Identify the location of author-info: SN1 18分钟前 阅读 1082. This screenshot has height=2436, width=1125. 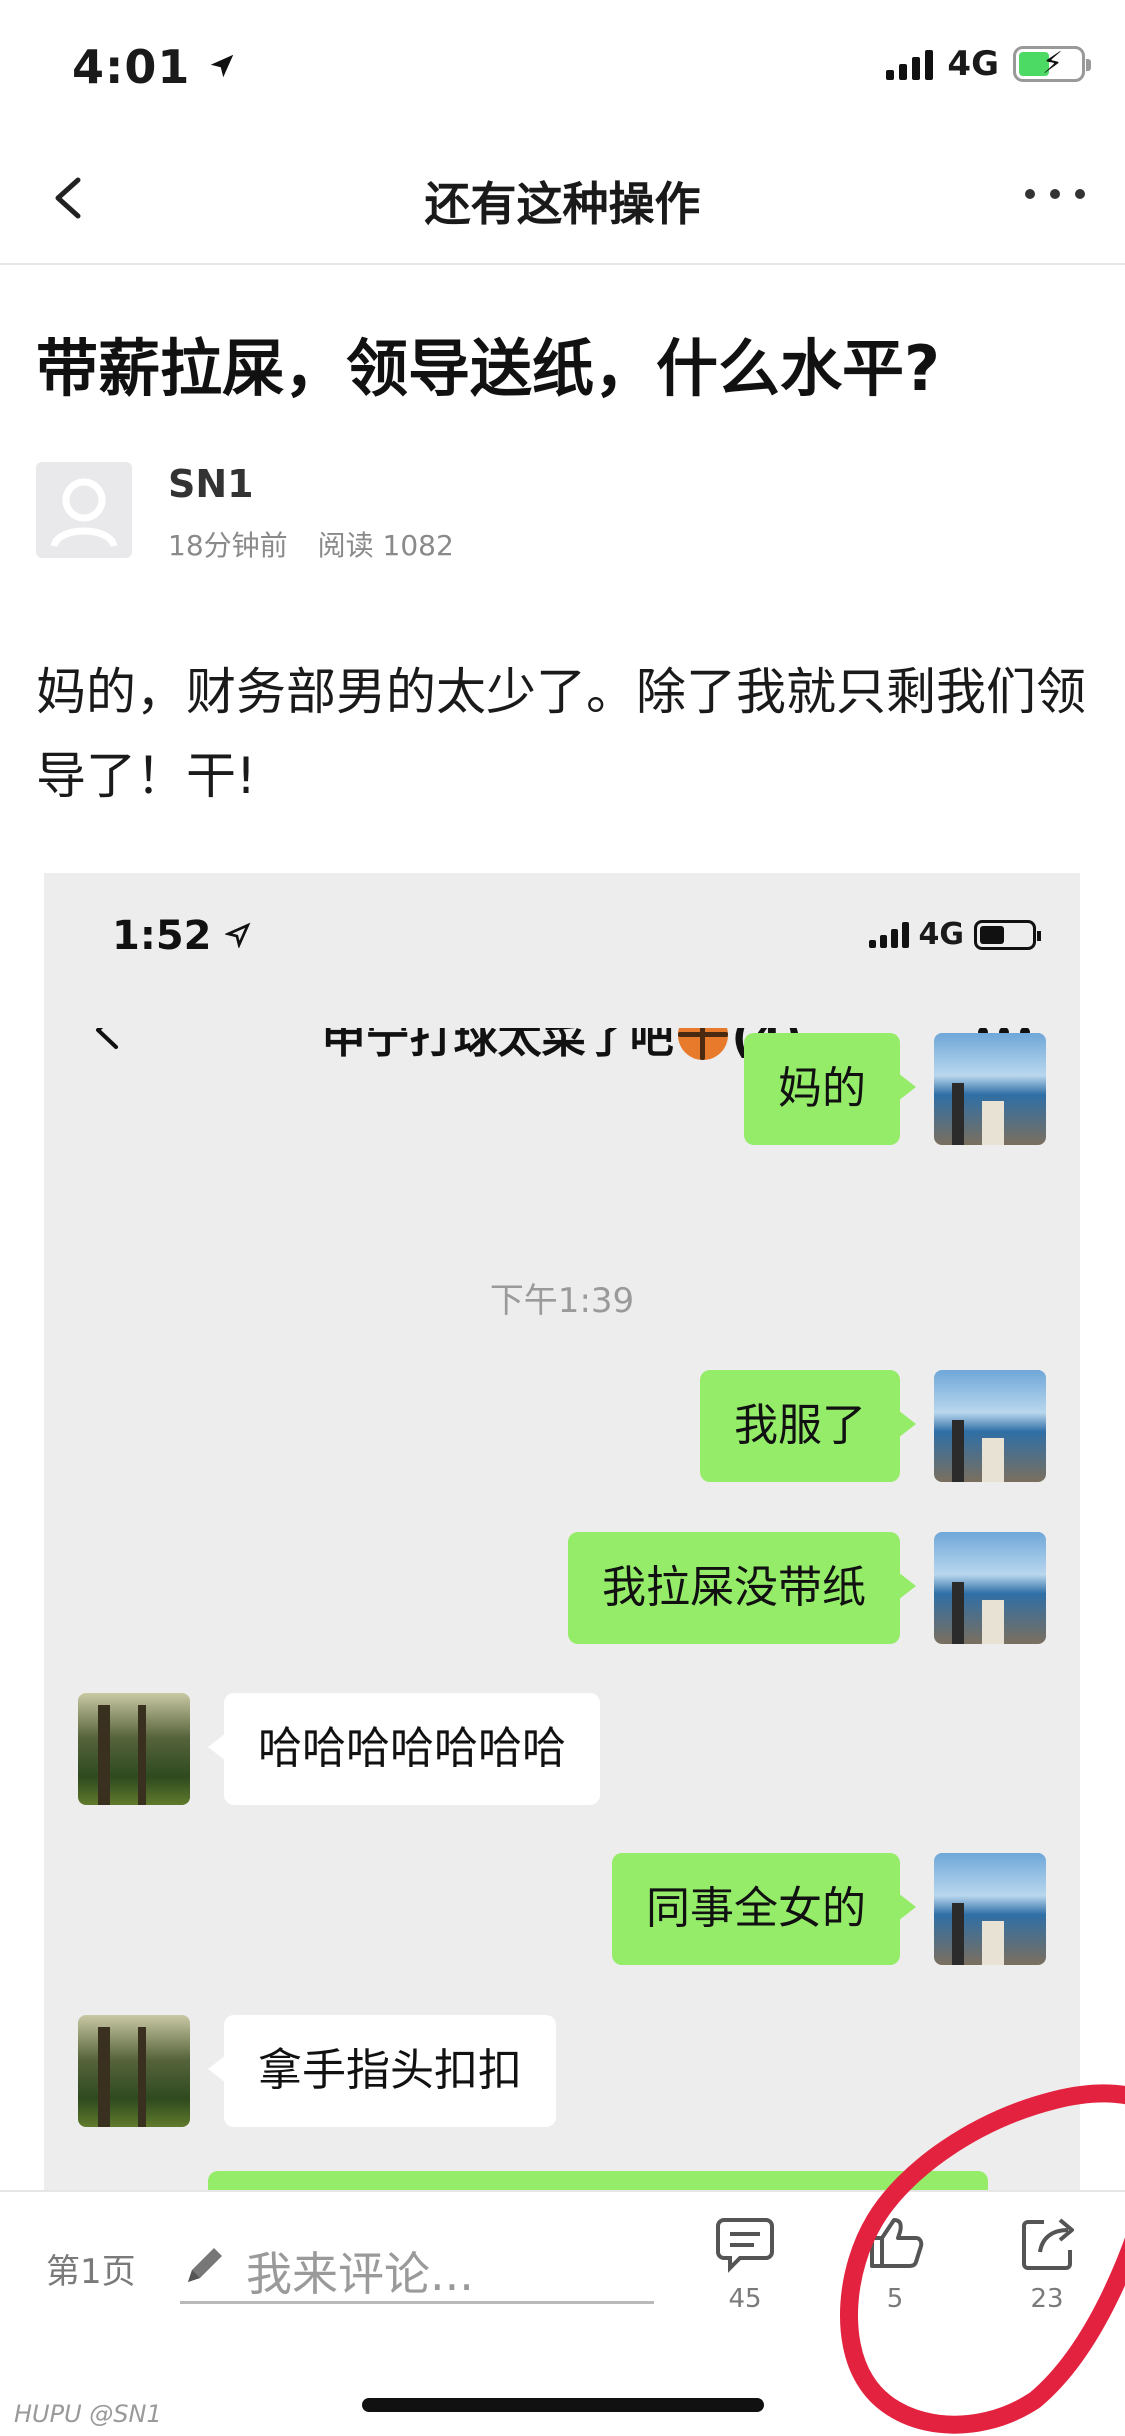
(336, 512).